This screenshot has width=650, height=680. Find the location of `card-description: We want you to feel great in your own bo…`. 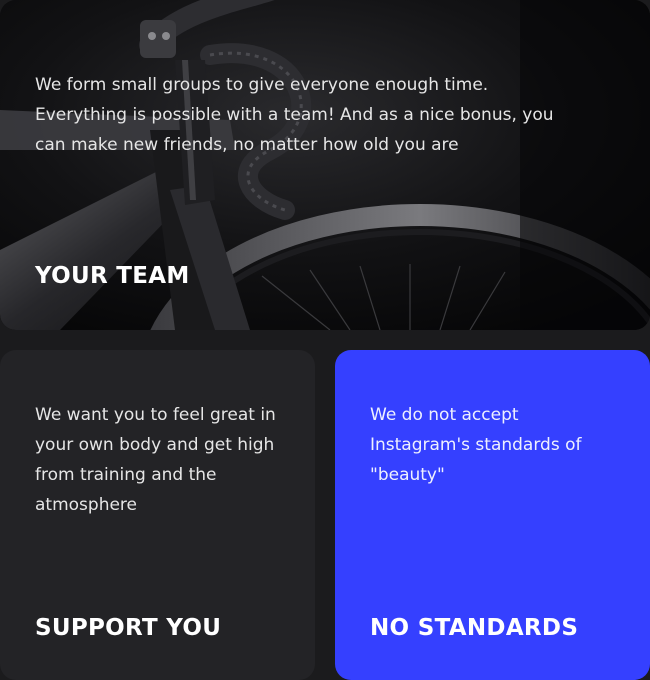

card-description: We want you to feel great in your own bo… is located at coordinates (155, 460).